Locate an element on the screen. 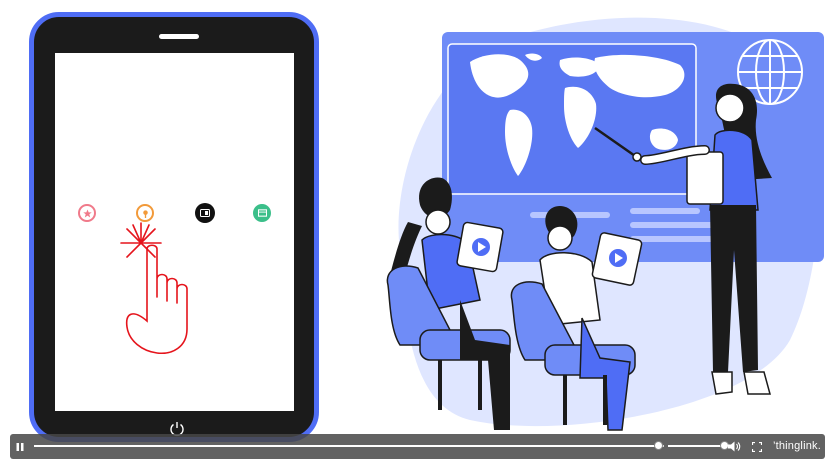  pause-icon is located at coordinates (20, 446).